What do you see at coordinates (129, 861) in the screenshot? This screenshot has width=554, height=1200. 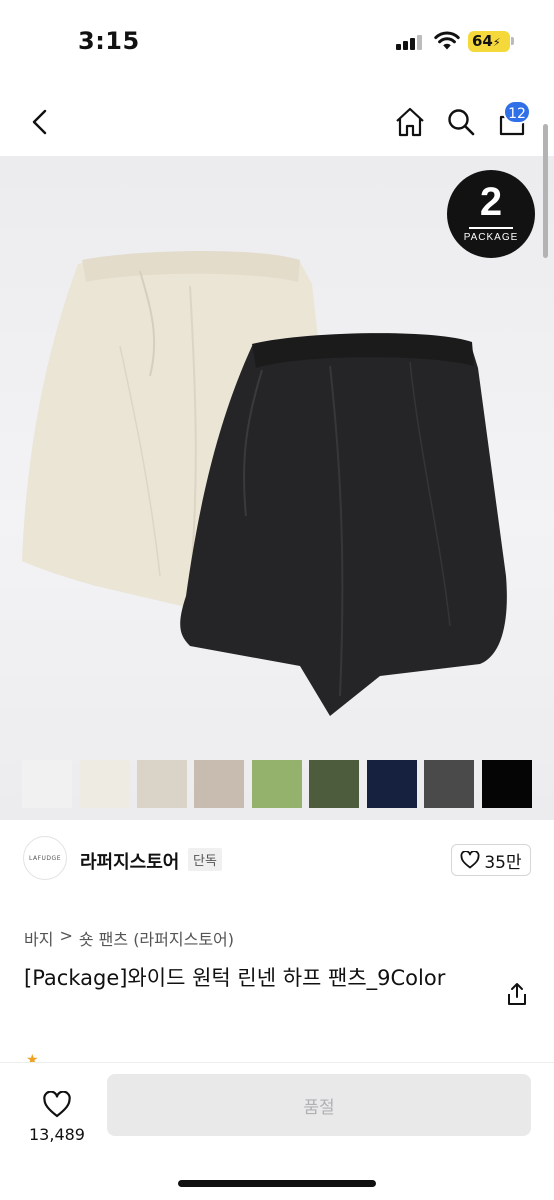 I see `store-name: 라퍼지스토어` at bounding box center [129, 861].